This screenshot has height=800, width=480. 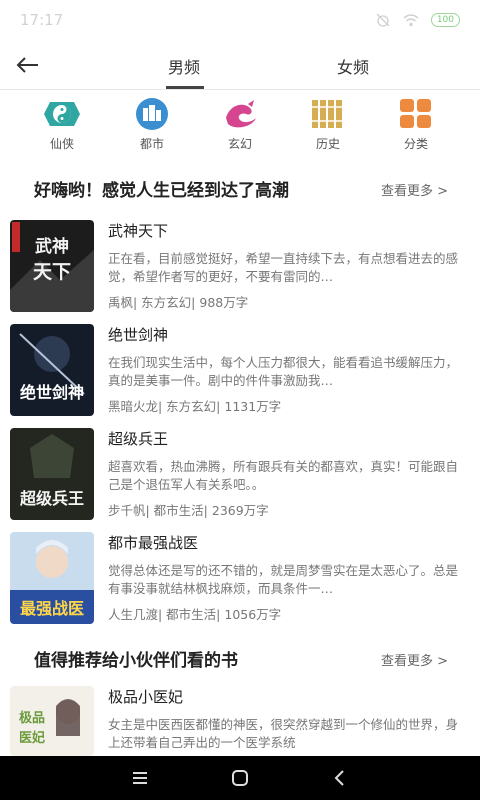 I want to click on section-title: 值得推荐给小伙伴们看的书, so click(x=136, y=661).